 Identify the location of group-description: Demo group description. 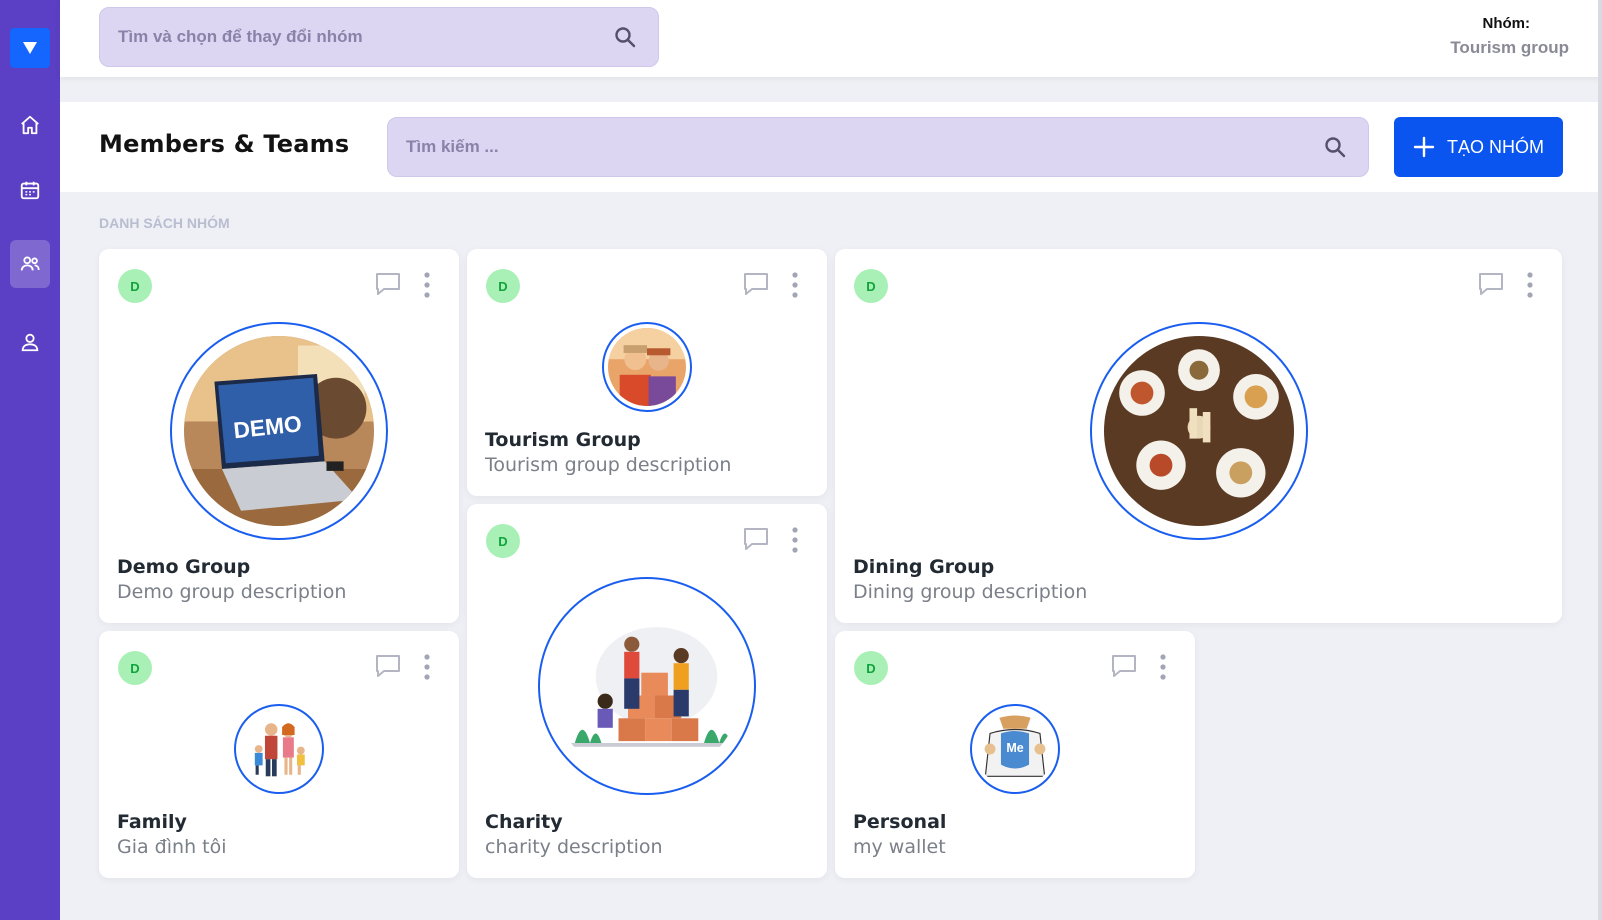
(232, 592).